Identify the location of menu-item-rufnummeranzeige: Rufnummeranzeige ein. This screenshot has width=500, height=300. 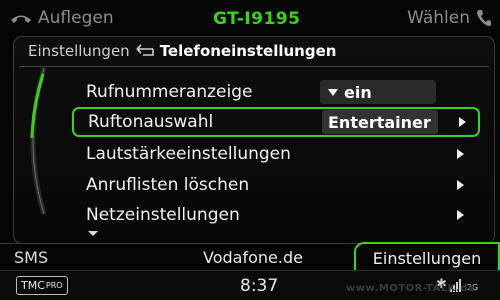
(274, 92).